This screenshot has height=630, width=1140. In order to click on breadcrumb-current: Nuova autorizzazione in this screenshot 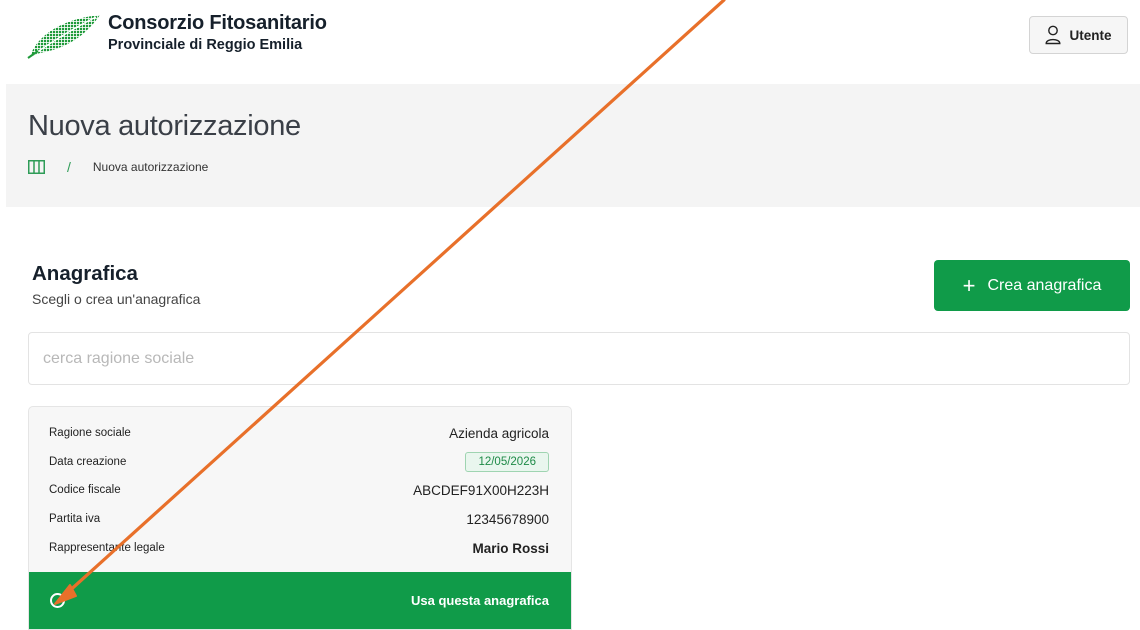, I will do `click(150, 167)`.